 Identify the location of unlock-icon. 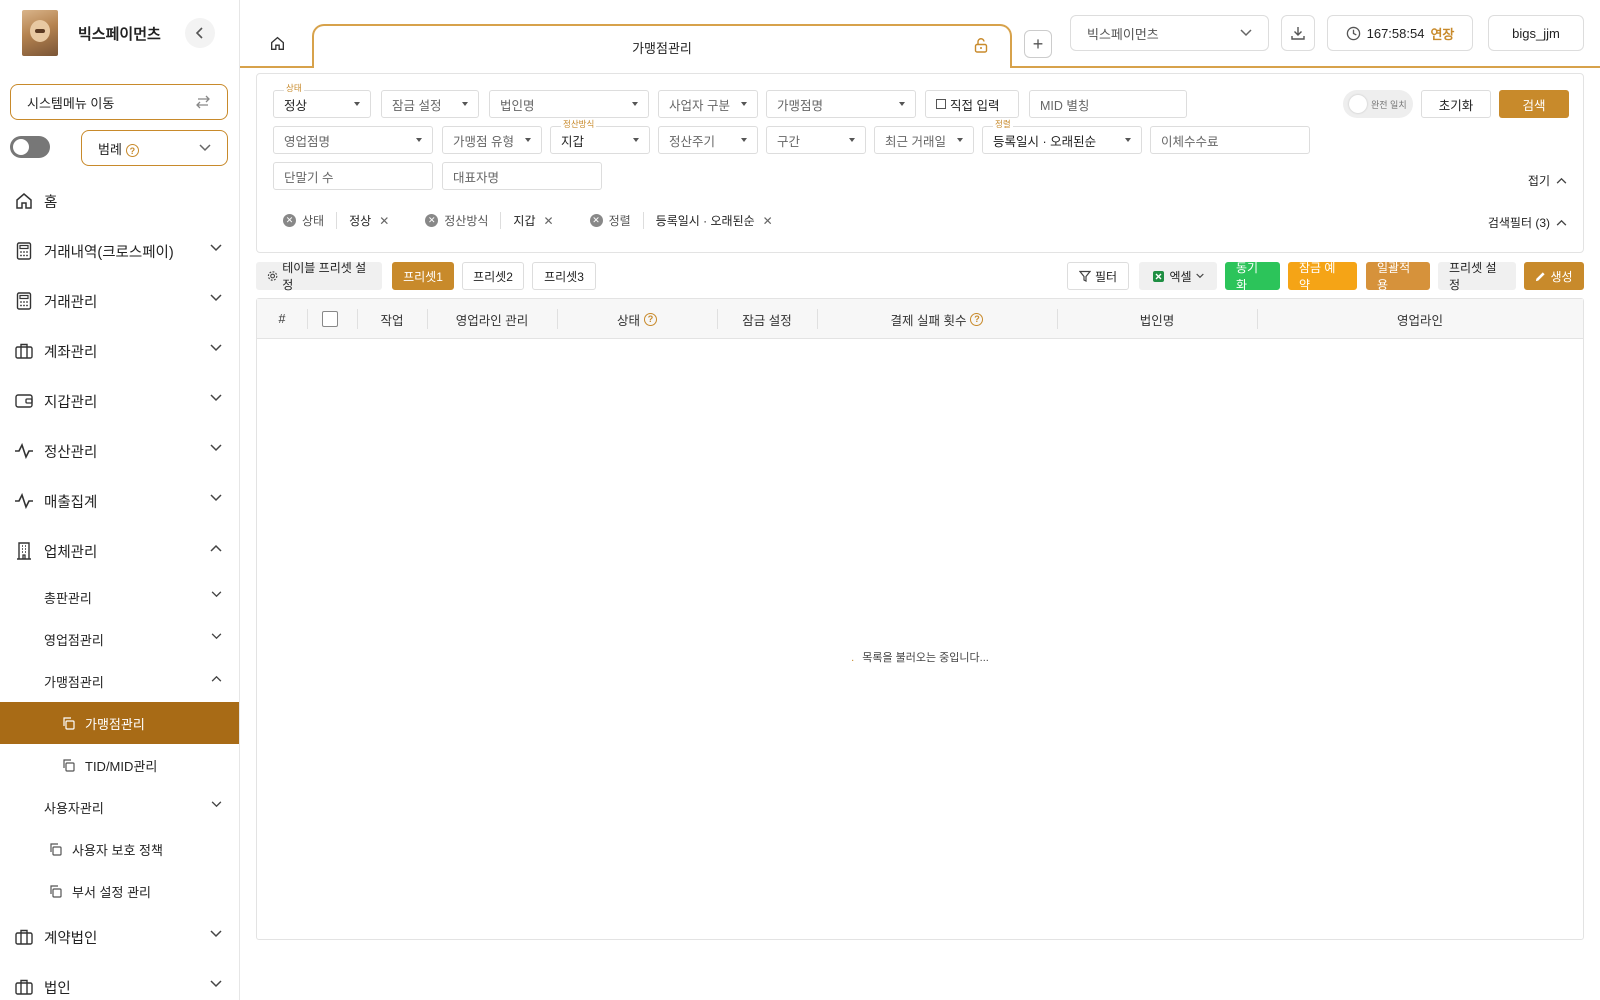
(981, 45).